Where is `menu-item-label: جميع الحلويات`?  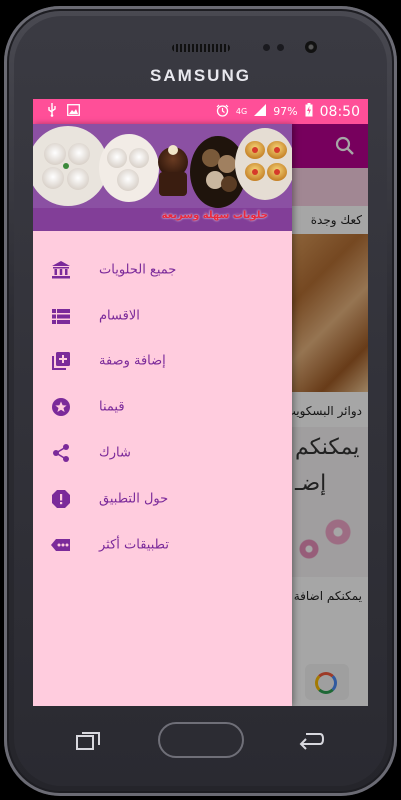 menu-item-label: جميع الحلويات is located at coordinates (138, 270).